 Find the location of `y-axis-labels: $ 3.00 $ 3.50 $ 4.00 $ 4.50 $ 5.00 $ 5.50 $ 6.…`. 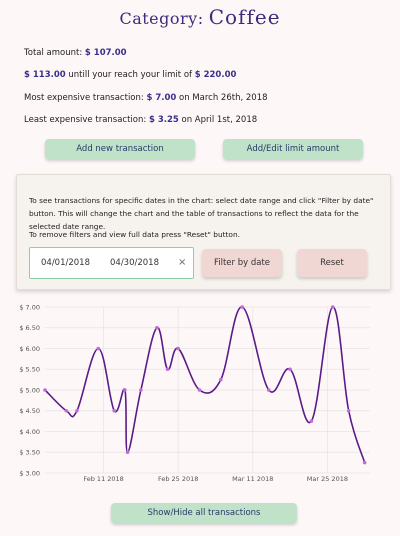

y-axis-labels: $ 3.00 $ 3.50 $ 4.00 $ 4.50 $ 5.00 $ 5.50 $ 6.… is located at coordinates (29, 390).